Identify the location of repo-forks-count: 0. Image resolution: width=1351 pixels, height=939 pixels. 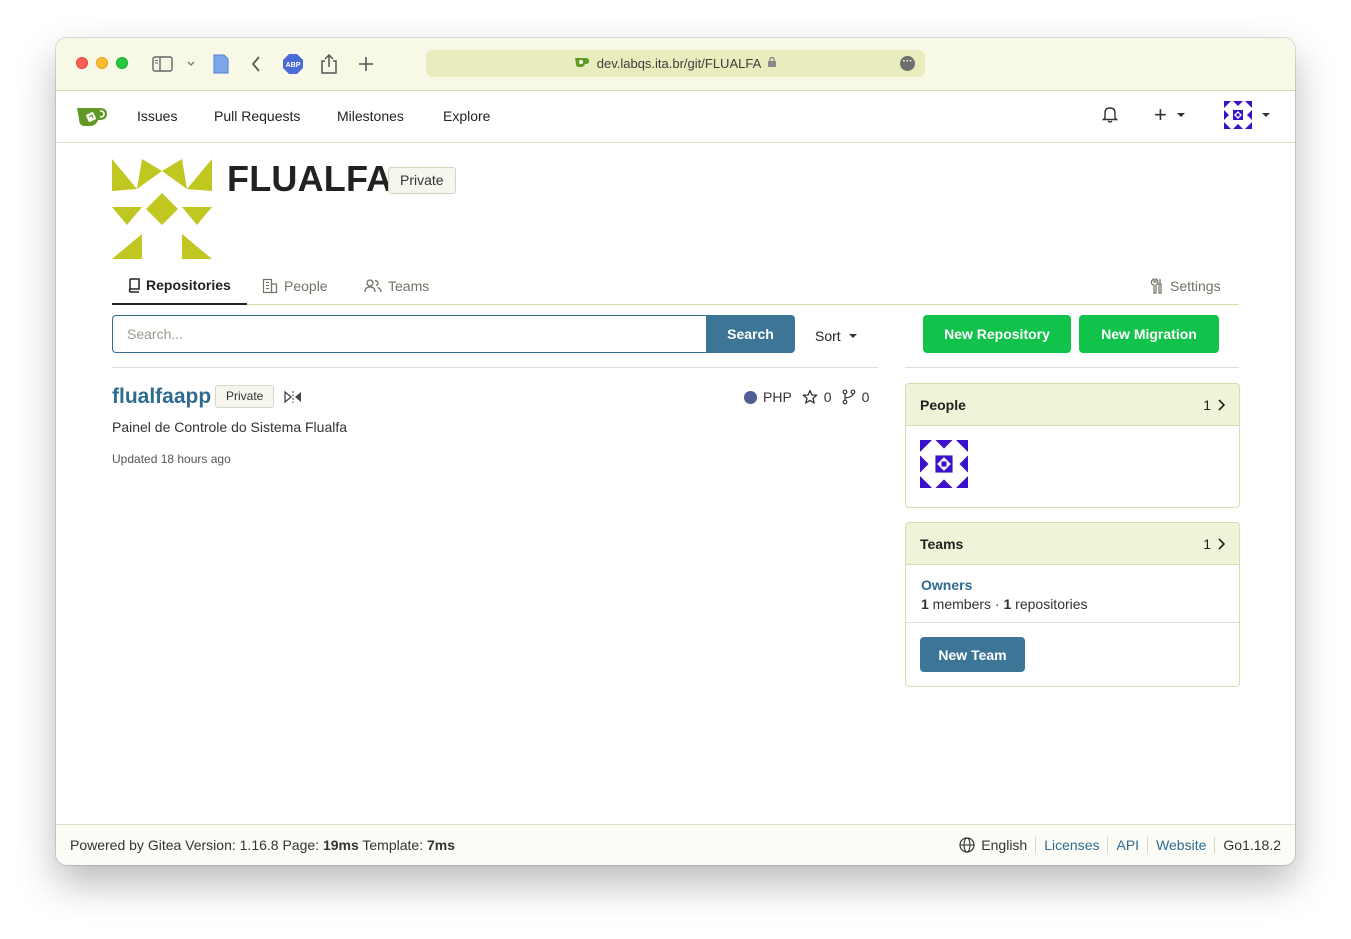
(865, 397).